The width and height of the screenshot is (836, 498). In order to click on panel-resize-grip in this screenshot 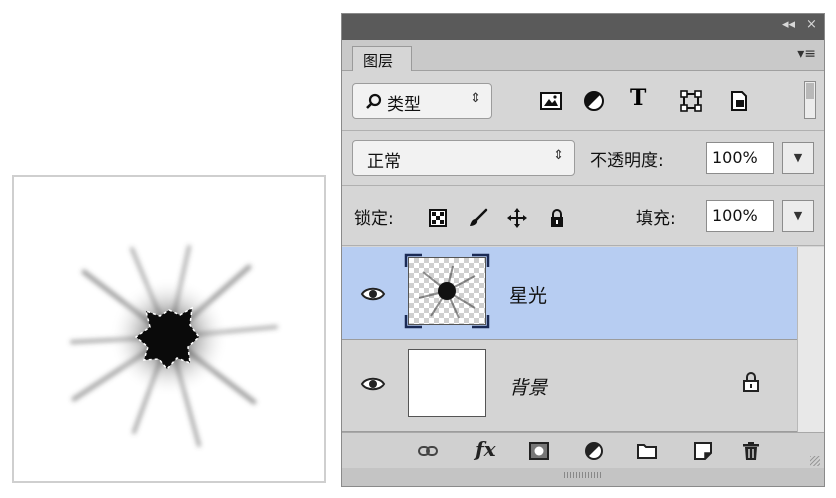, I will do `click(815, 461)`.